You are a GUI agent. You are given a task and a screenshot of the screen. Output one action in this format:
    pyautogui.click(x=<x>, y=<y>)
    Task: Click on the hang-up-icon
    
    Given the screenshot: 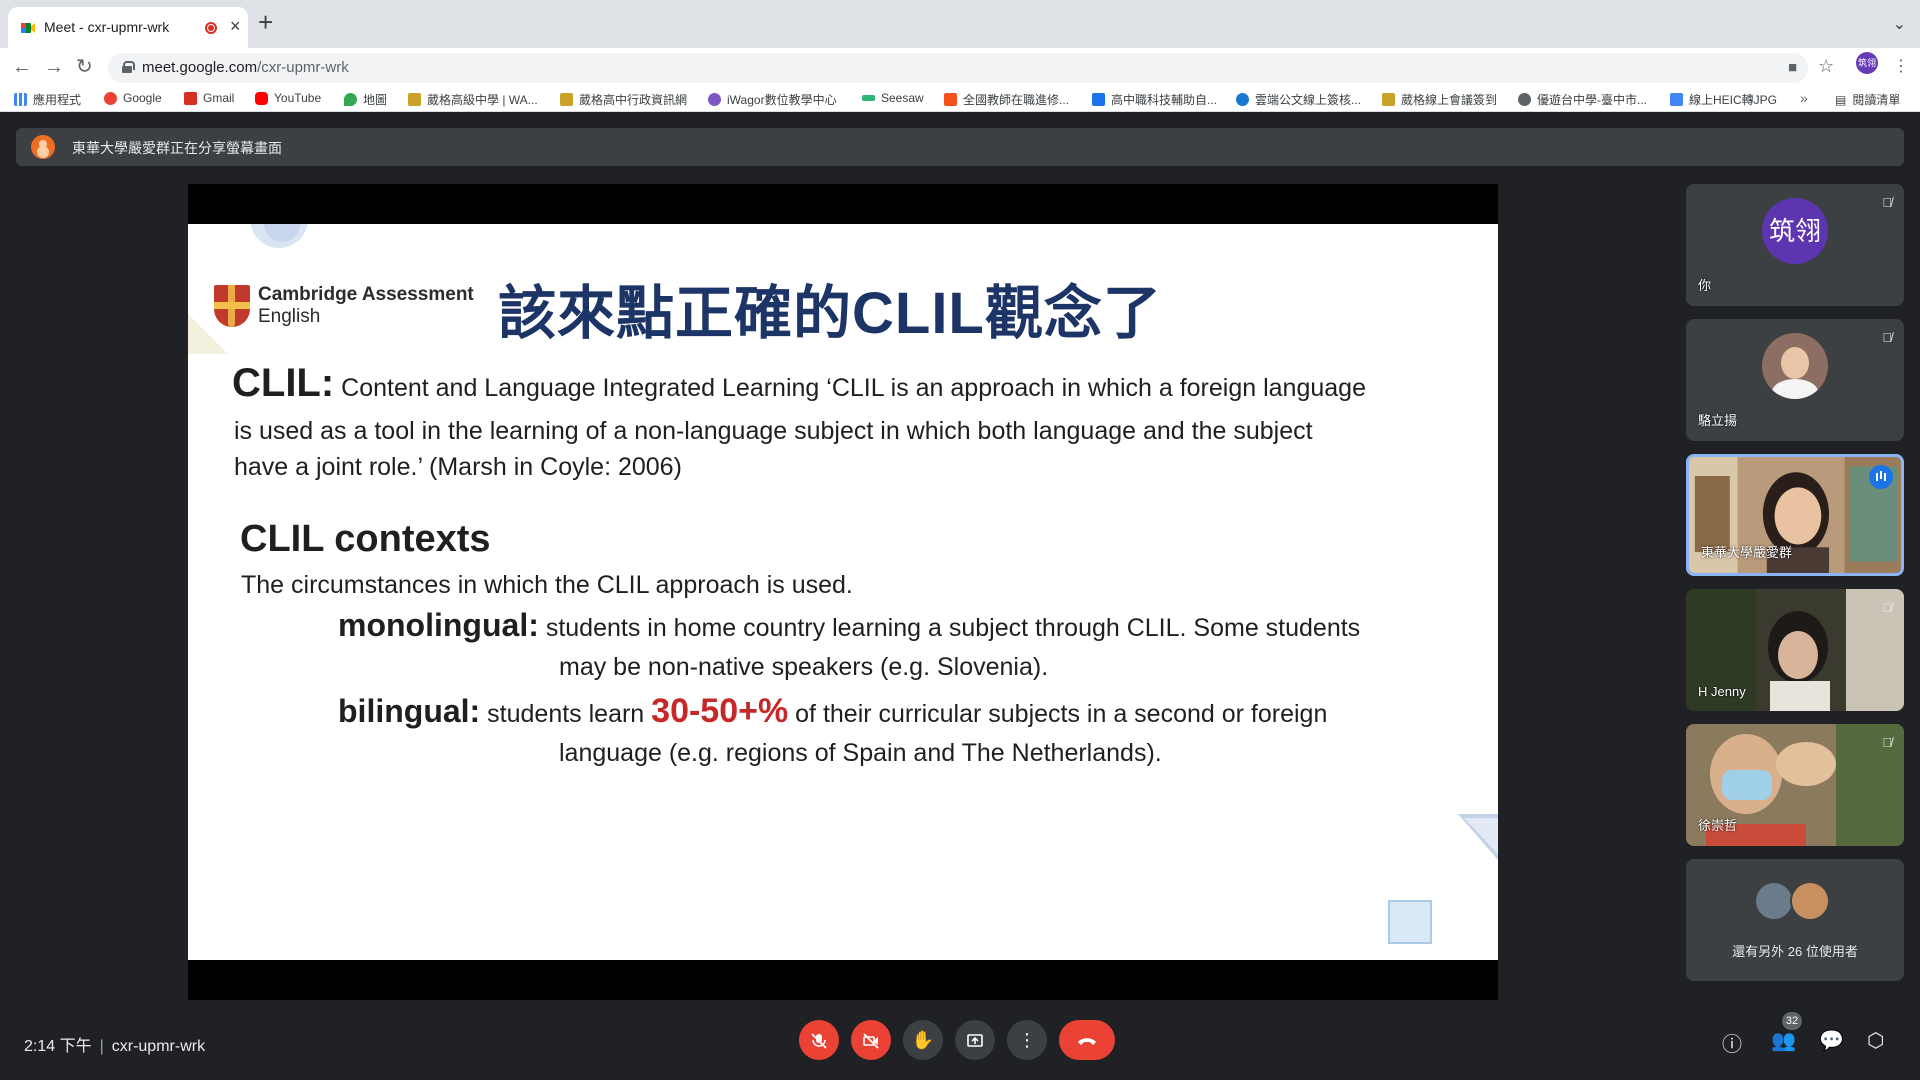 What is the action you would take?
    pyautogui.click(x=1087, y=1042)
    